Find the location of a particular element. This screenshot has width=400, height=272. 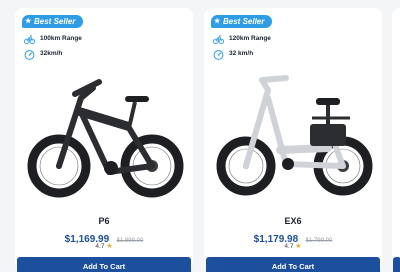

spec-range: 120km Range is located at coordinates (242, 39).